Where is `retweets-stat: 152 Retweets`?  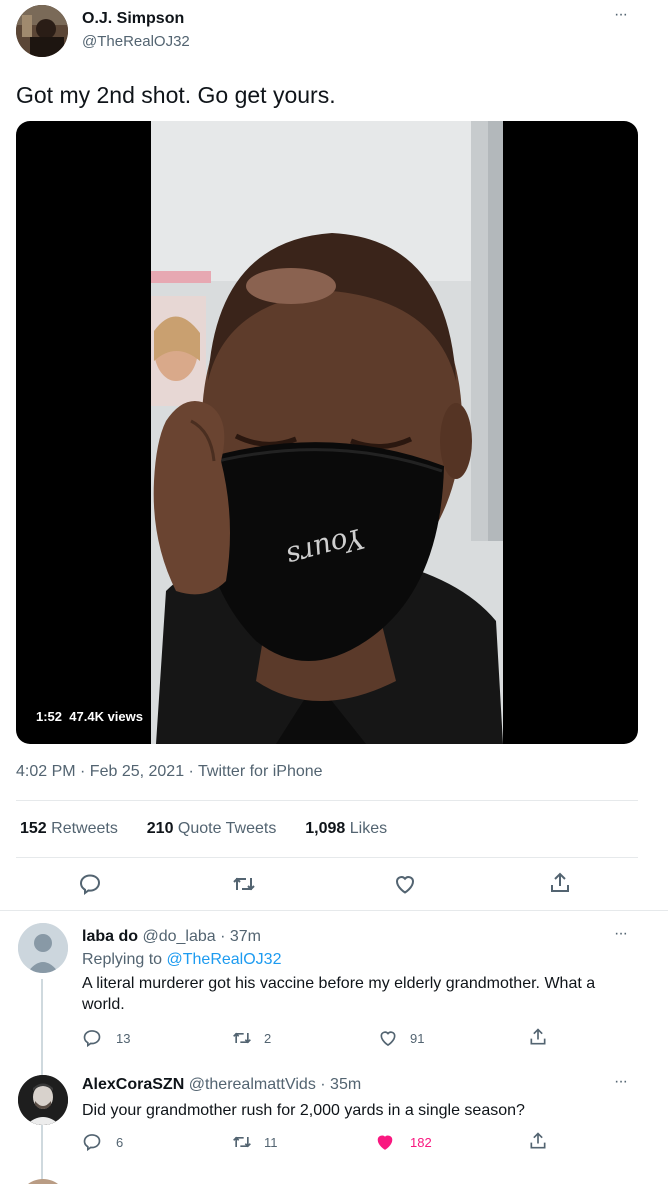
retweets-stat: 152 Retweets is located at coordinates (71, 828).